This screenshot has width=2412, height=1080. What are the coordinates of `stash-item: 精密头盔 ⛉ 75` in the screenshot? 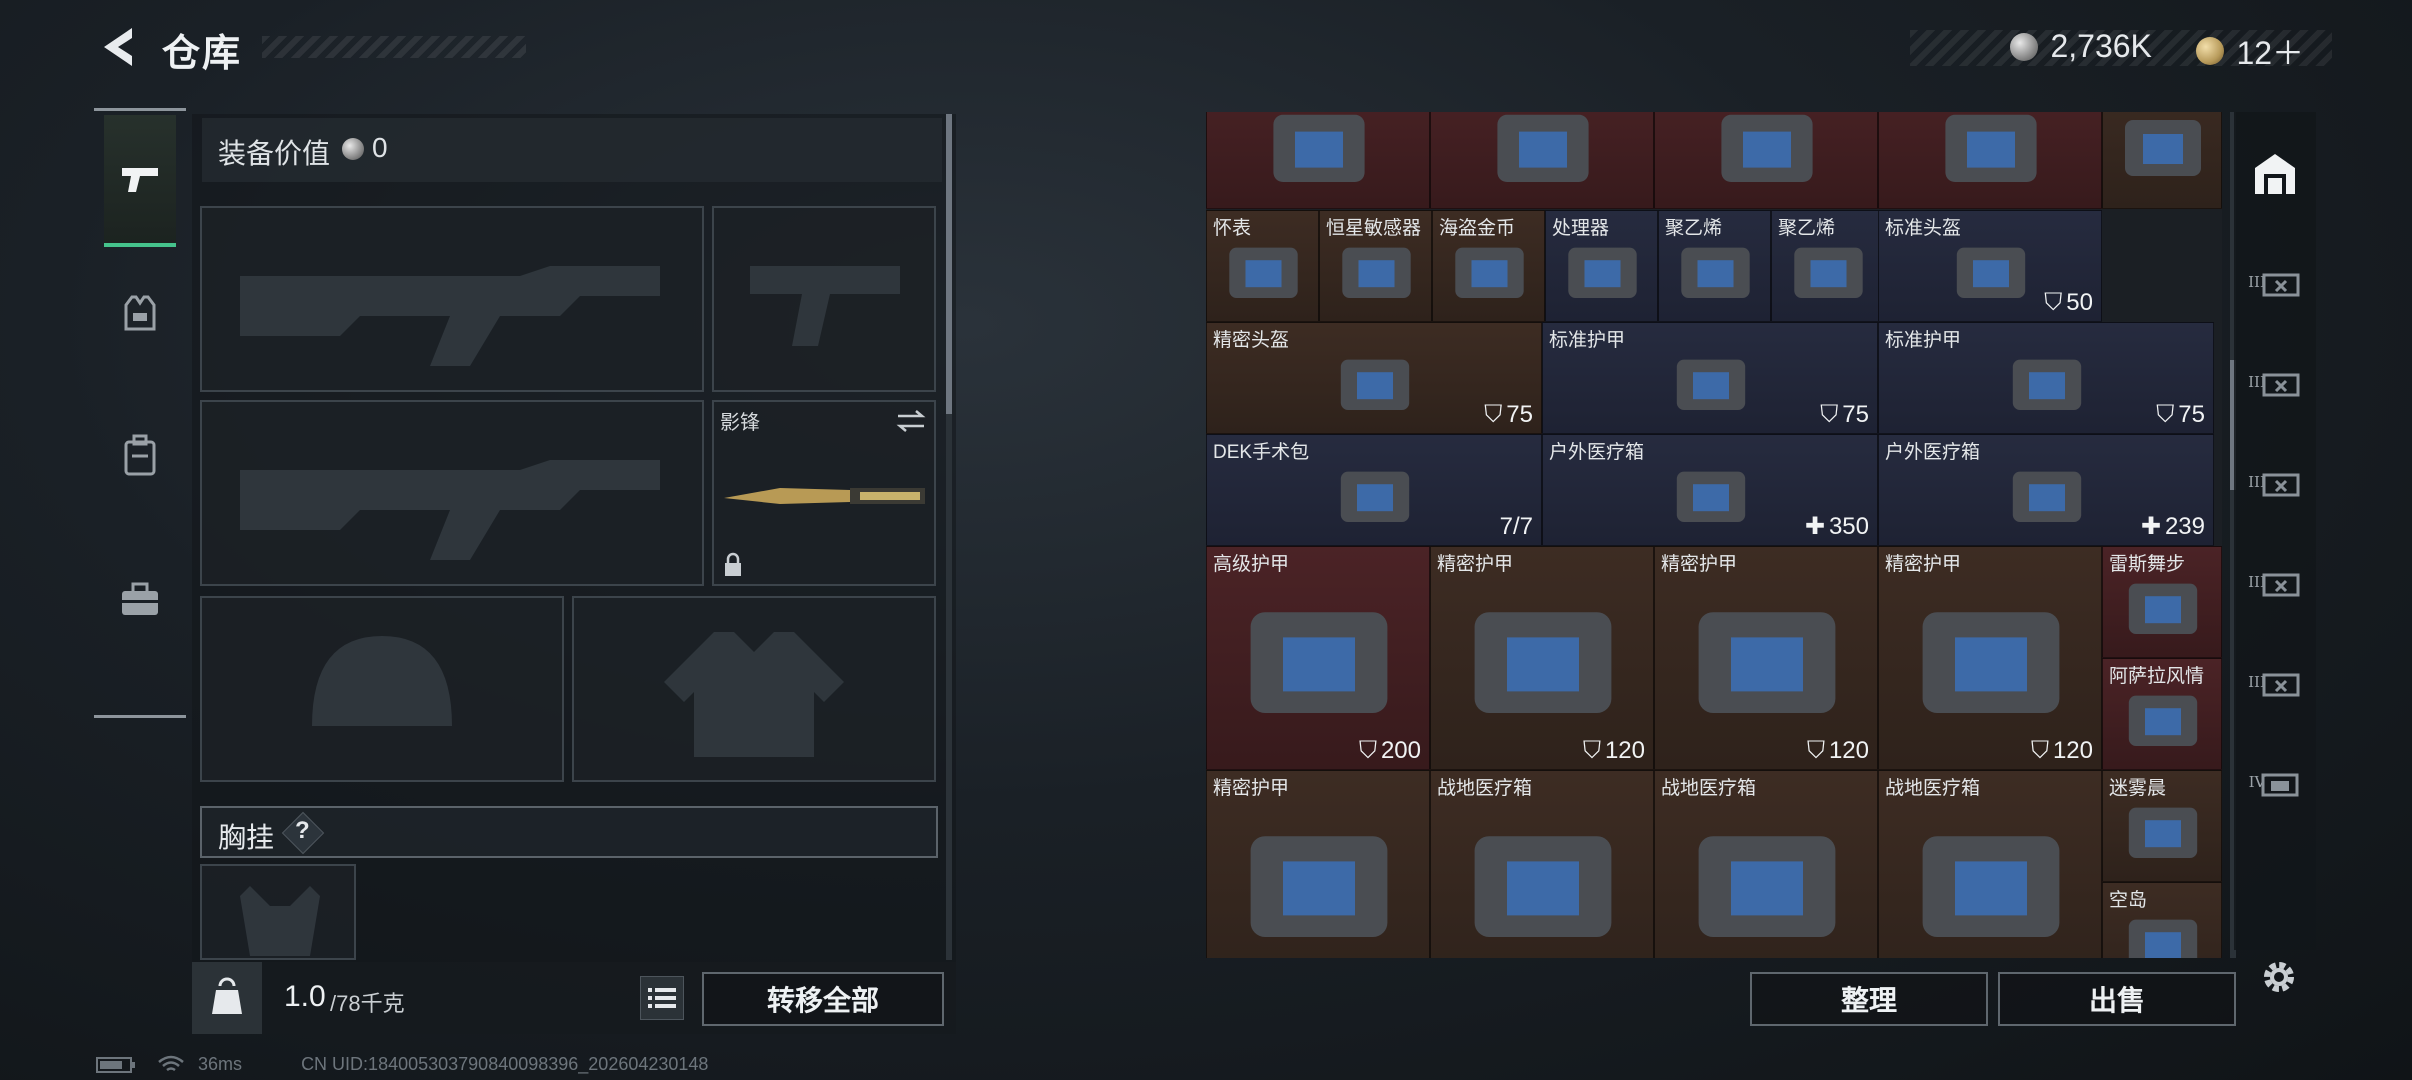 It's located at (1374, 378).